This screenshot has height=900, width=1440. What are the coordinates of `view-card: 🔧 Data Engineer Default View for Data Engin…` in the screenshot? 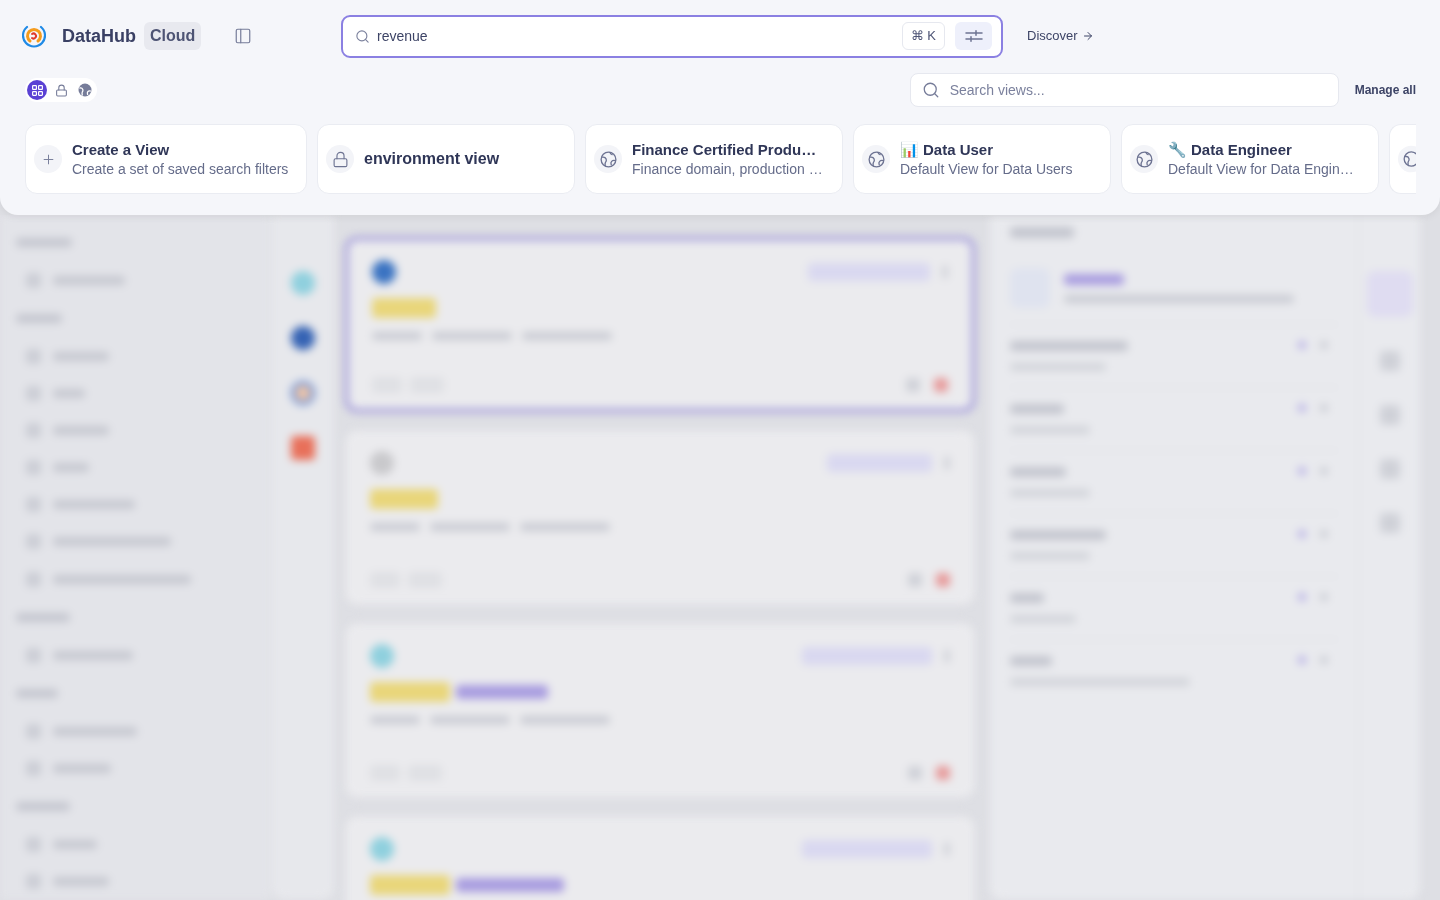 It's located at (1250, 159).